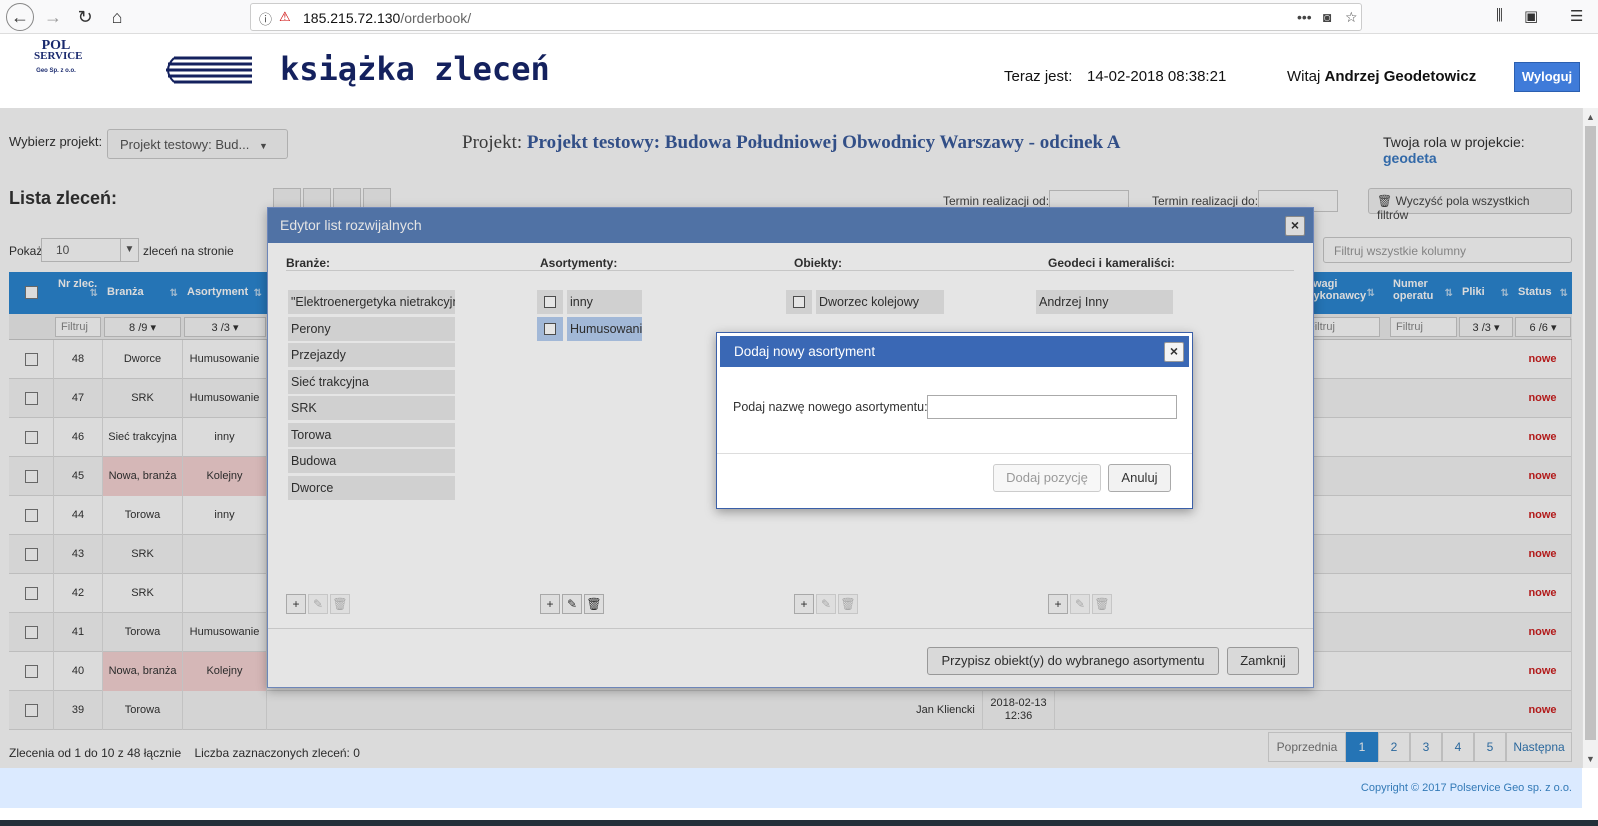  I want to click on scroll-thumb, so click(1590, 433).